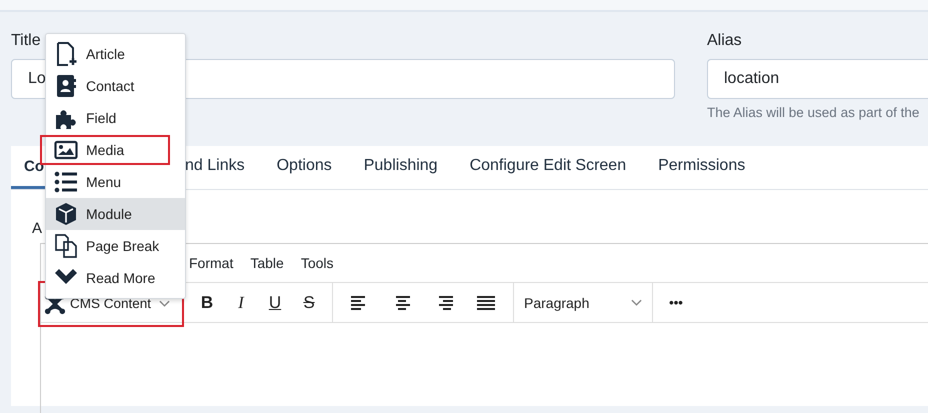 This screenshot has width=928, height=413. What do you see at coordinates (211, 263) in the screenshot?
I see `menubar-item: Format` at bounding box center [211, 263].